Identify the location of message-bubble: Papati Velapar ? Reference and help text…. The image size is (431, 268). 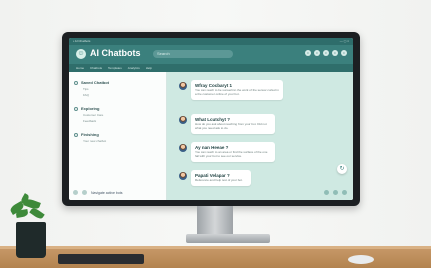
(221, 178).